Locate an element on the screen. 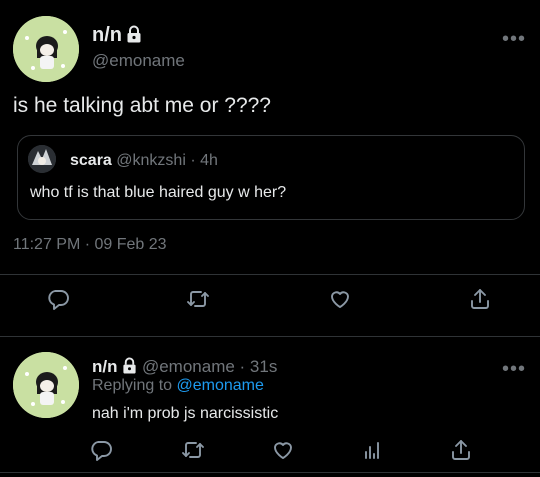 The width and height of the screenshot is (540, 477). quoted-author-avatar is located at coordinates (42, 159).